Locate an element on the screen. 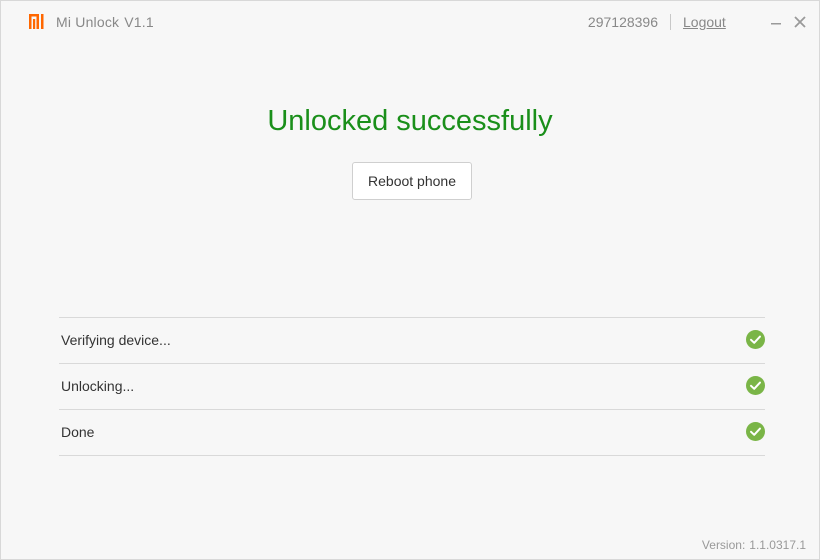 The width and height of the screenshot is (820, 560). minimize-button is located at coordinates (776, 22).